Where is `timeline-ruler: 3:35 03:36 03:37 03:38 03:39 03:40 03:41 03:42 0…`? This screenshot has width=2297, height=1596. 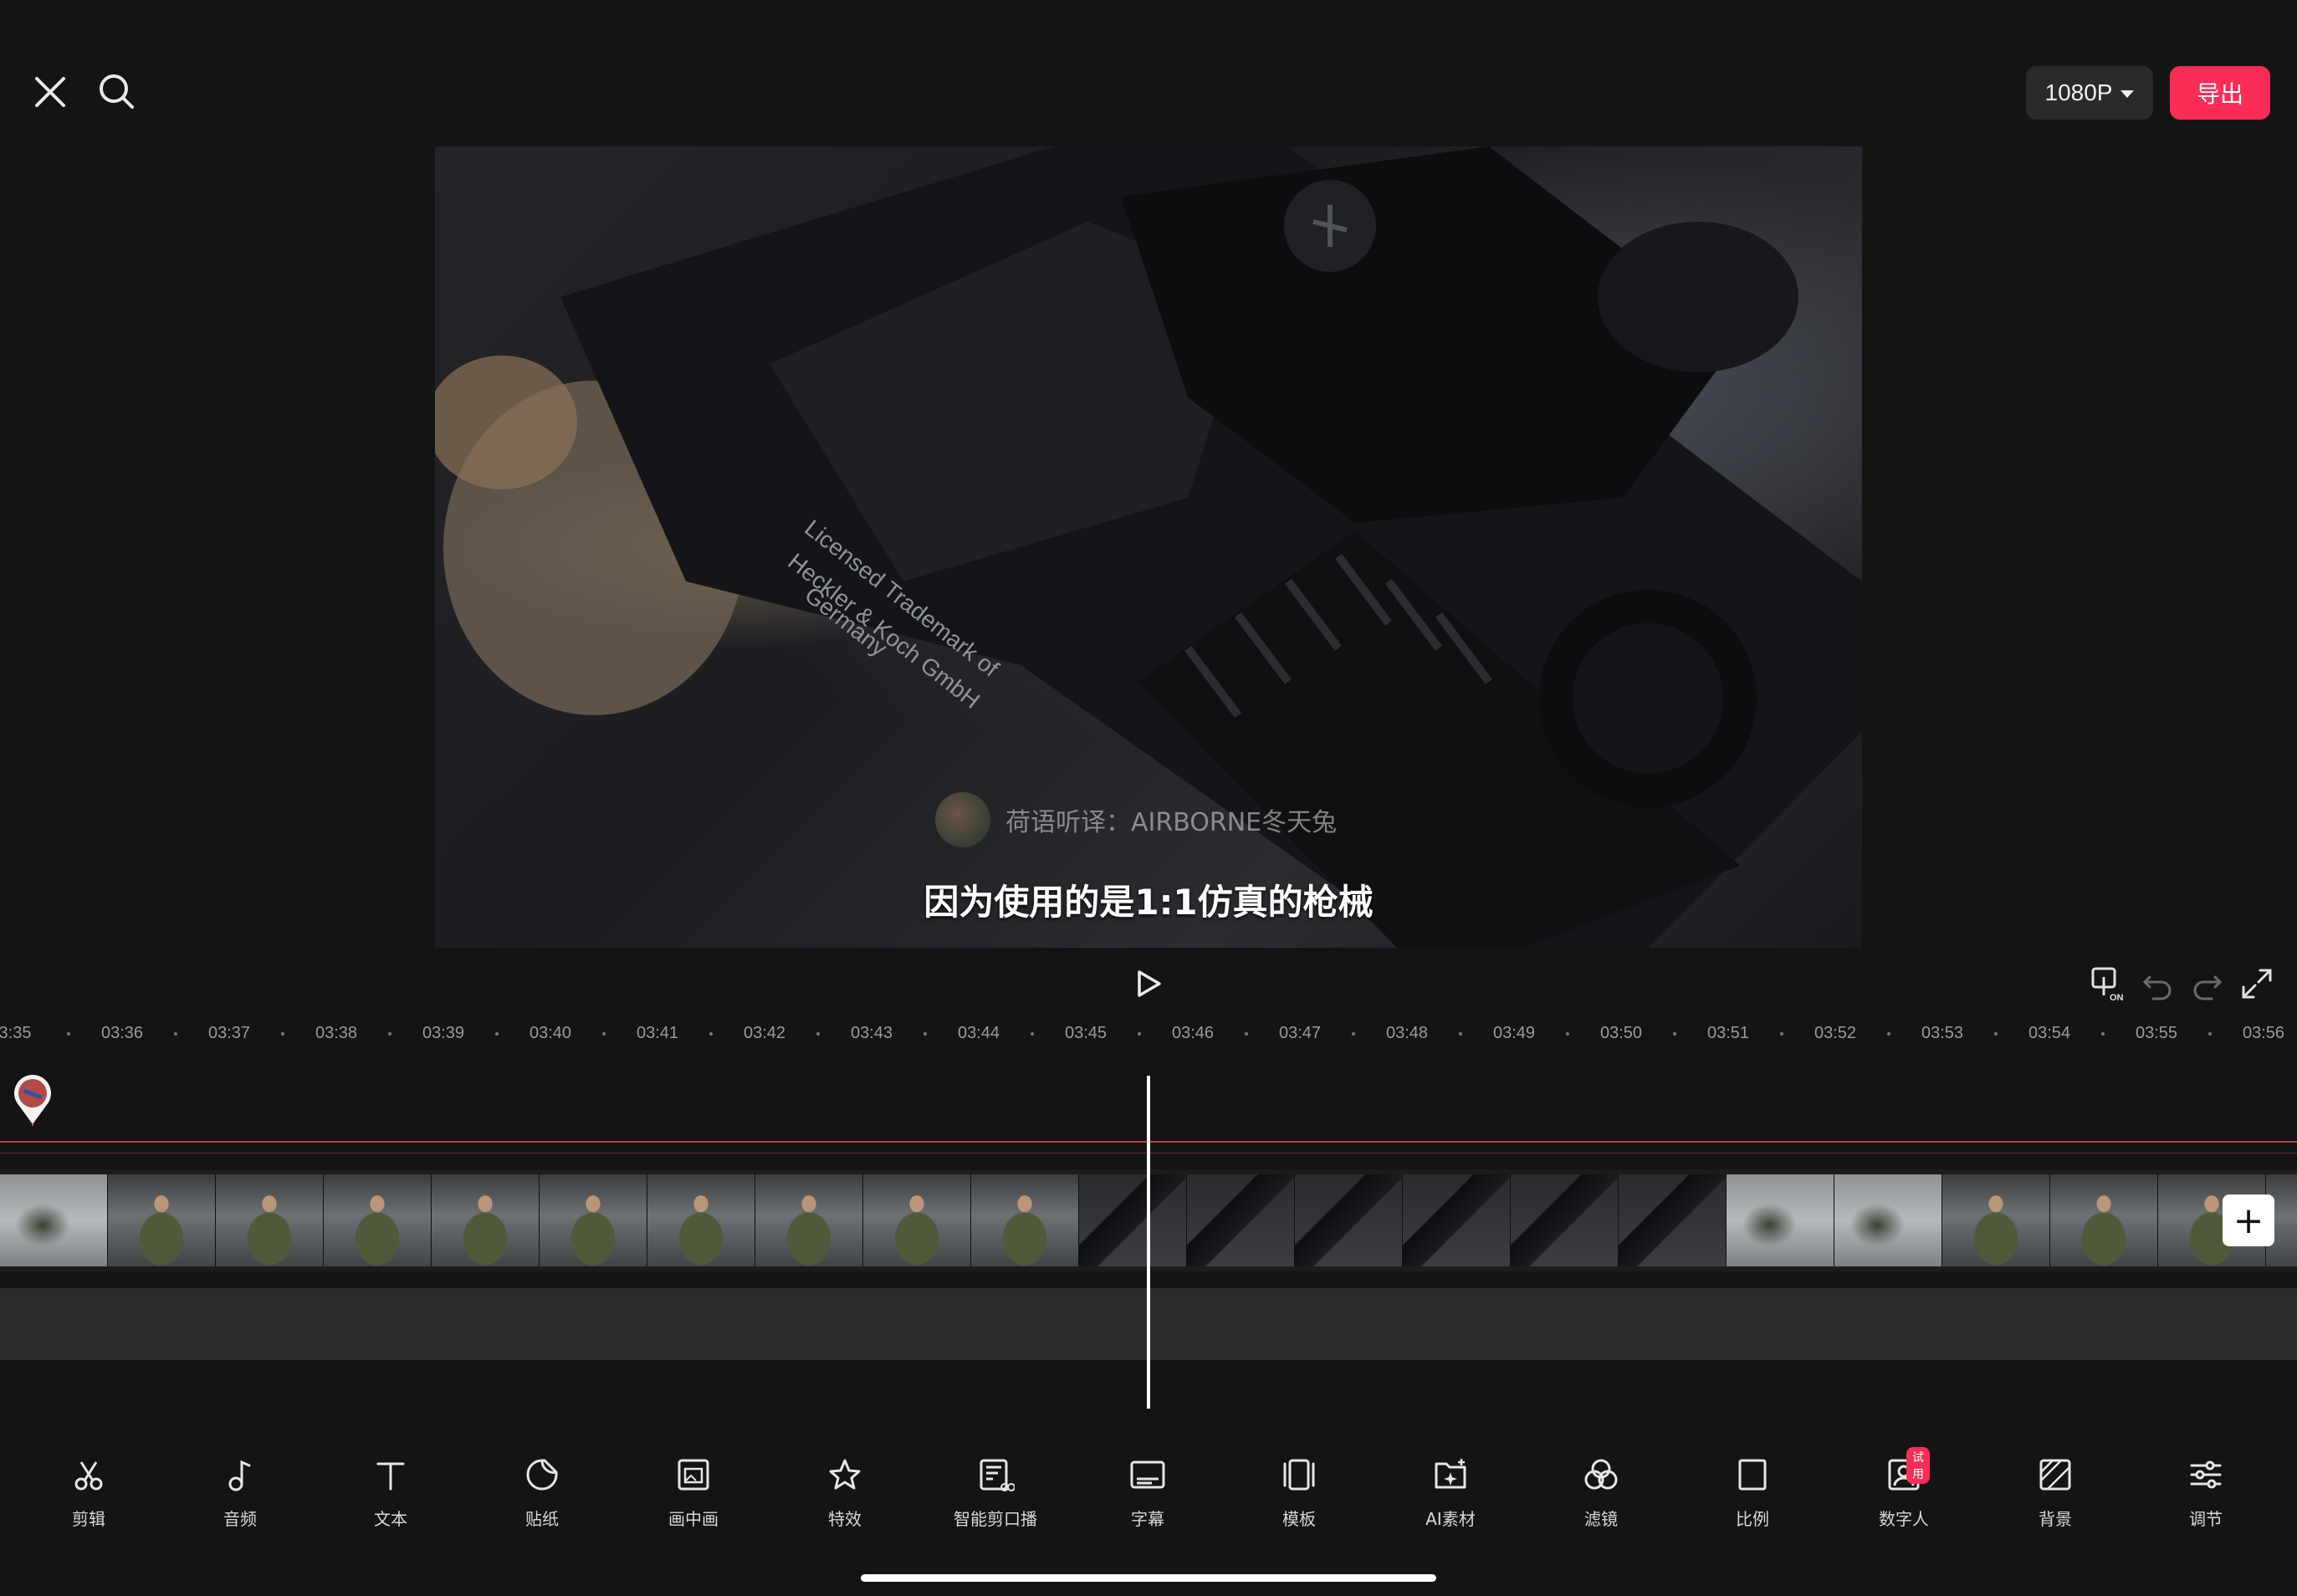
timeline-ruler: 3:35 03:36 03:37 03:38 03:39 03:40 03:41 03:42 0… is located at coordinates (1148, 1036).